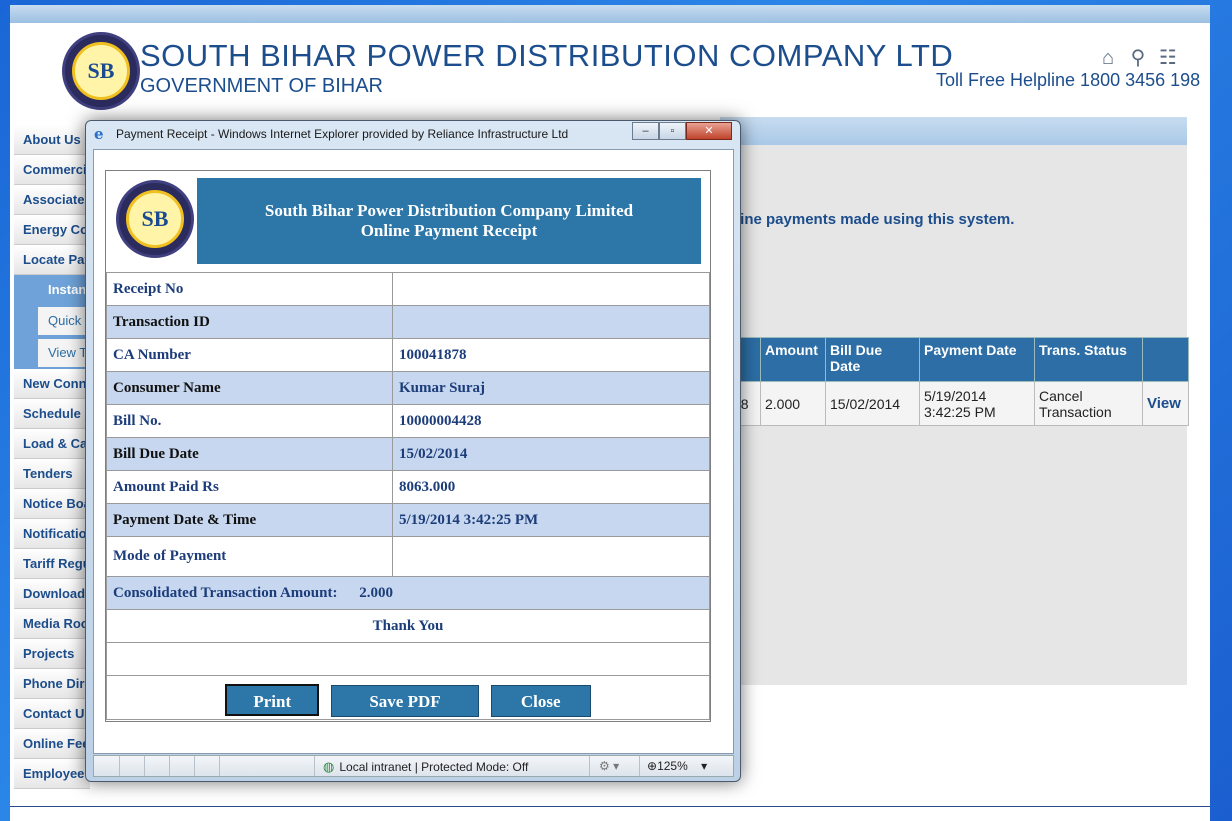  What do you see at coordinates (52, 504) in the screenshot?
I see `sidebar-item-notice: Notice Board` at bounding box center [52, 504].